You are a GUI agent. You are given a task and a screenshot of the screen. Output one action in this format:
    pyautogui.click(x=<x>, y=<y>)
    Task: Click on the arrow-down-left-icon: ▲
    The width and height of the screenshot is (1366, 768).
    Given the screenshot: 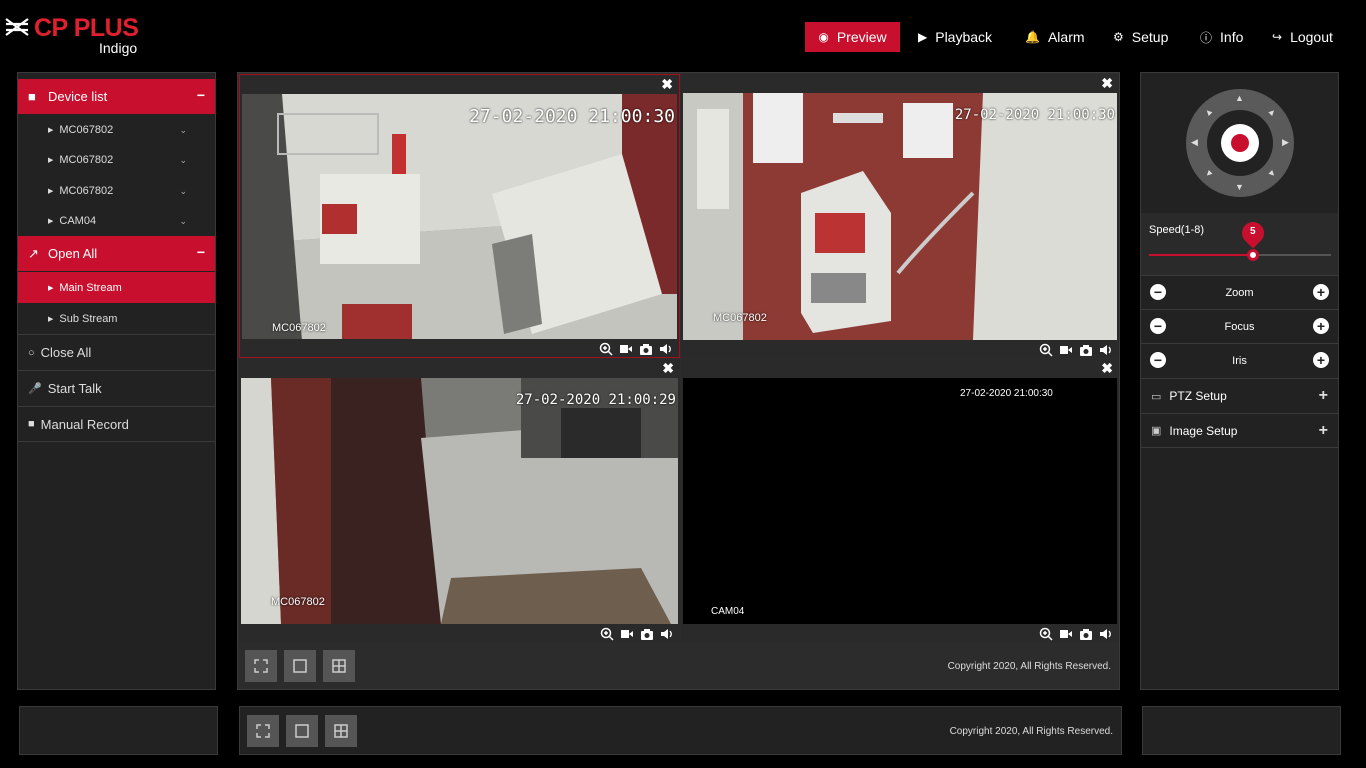 What is the action you would take?
    pyautogui.click(x=1208, y=173)
    